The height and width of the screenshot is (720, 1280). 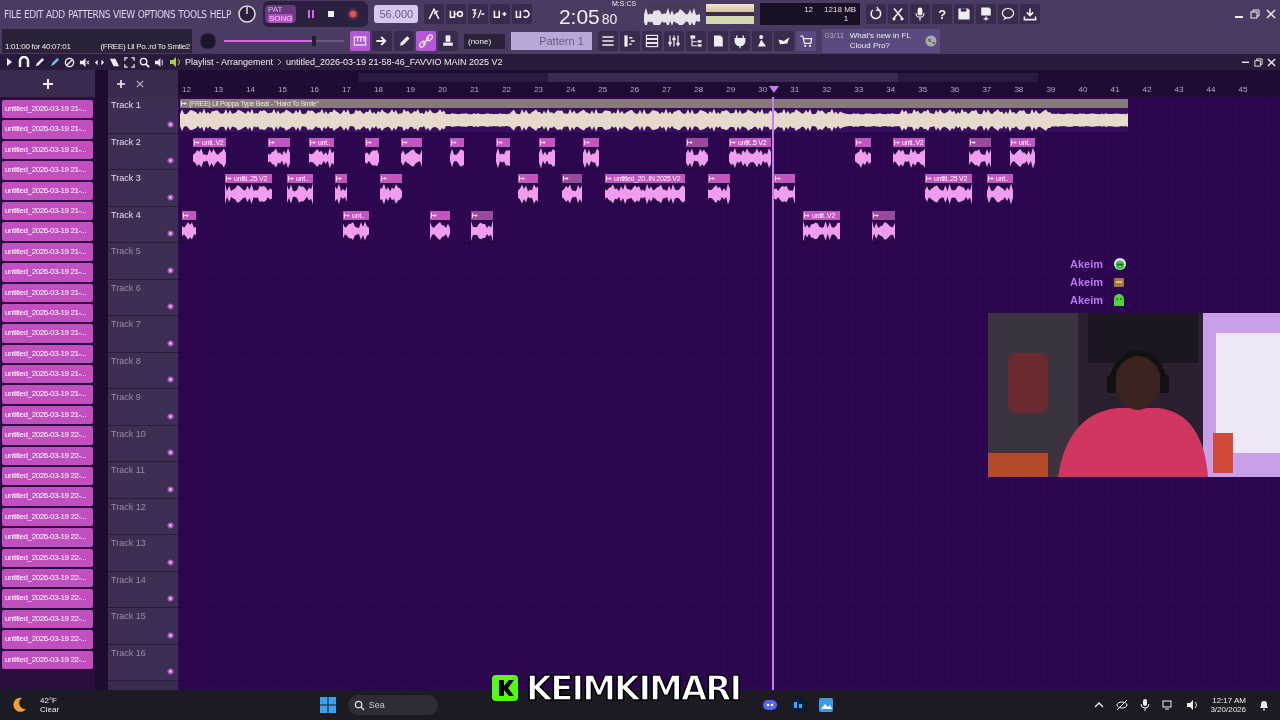 I want to click on slider-thumb, so click(x=314, y=41).